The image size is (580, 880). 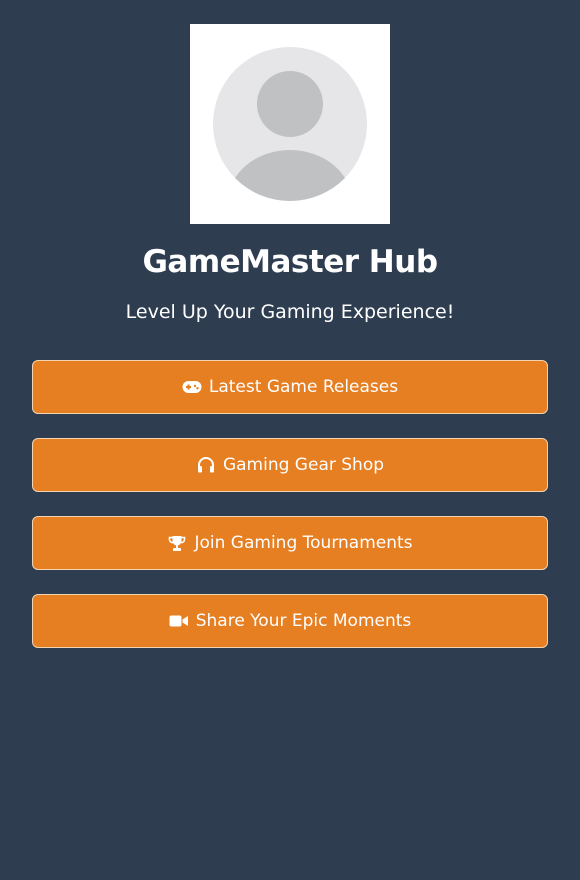 What do you see at coordinates (177, 543) in the screenshot?
I see `trophy-icon` at bounding box center [177, 543].